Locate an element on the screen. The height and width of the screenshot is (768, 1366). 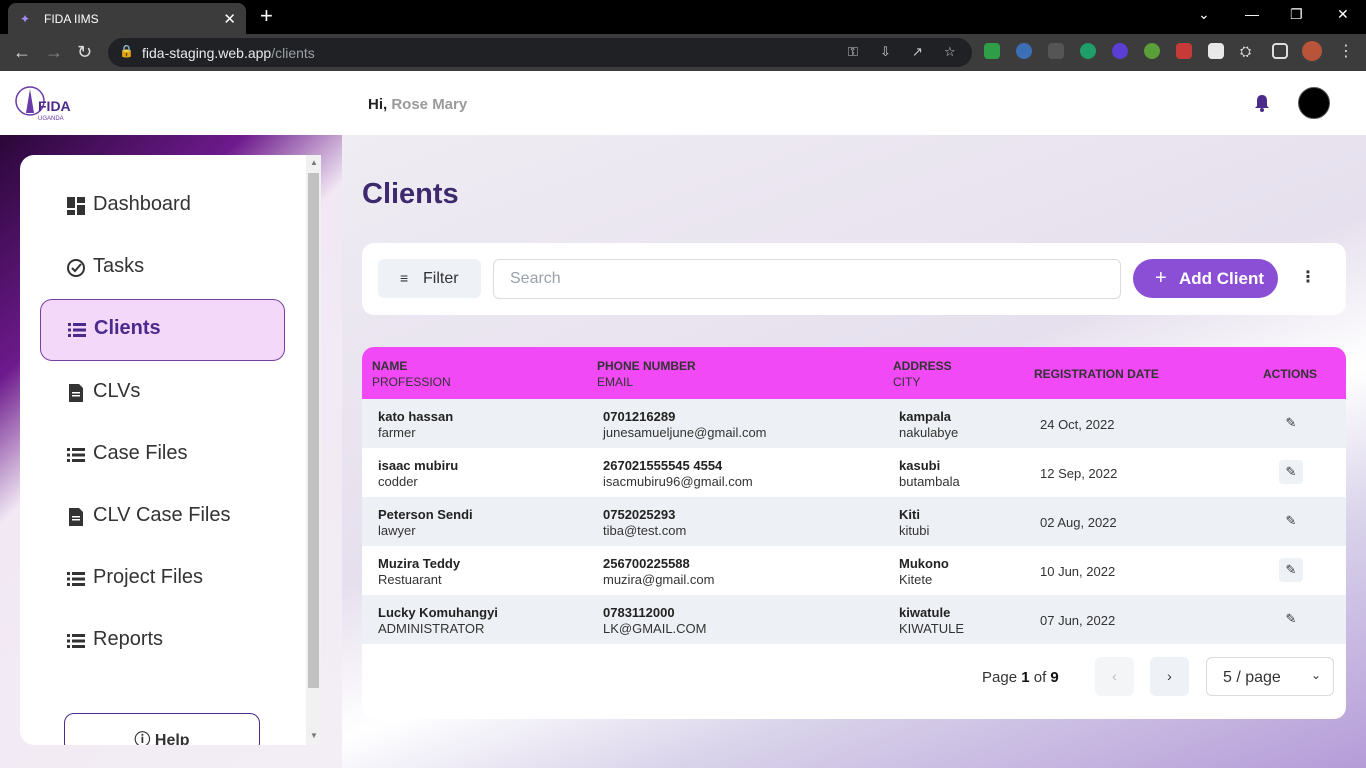
reload-icon: ↻ is located at coordinates (84, 52).